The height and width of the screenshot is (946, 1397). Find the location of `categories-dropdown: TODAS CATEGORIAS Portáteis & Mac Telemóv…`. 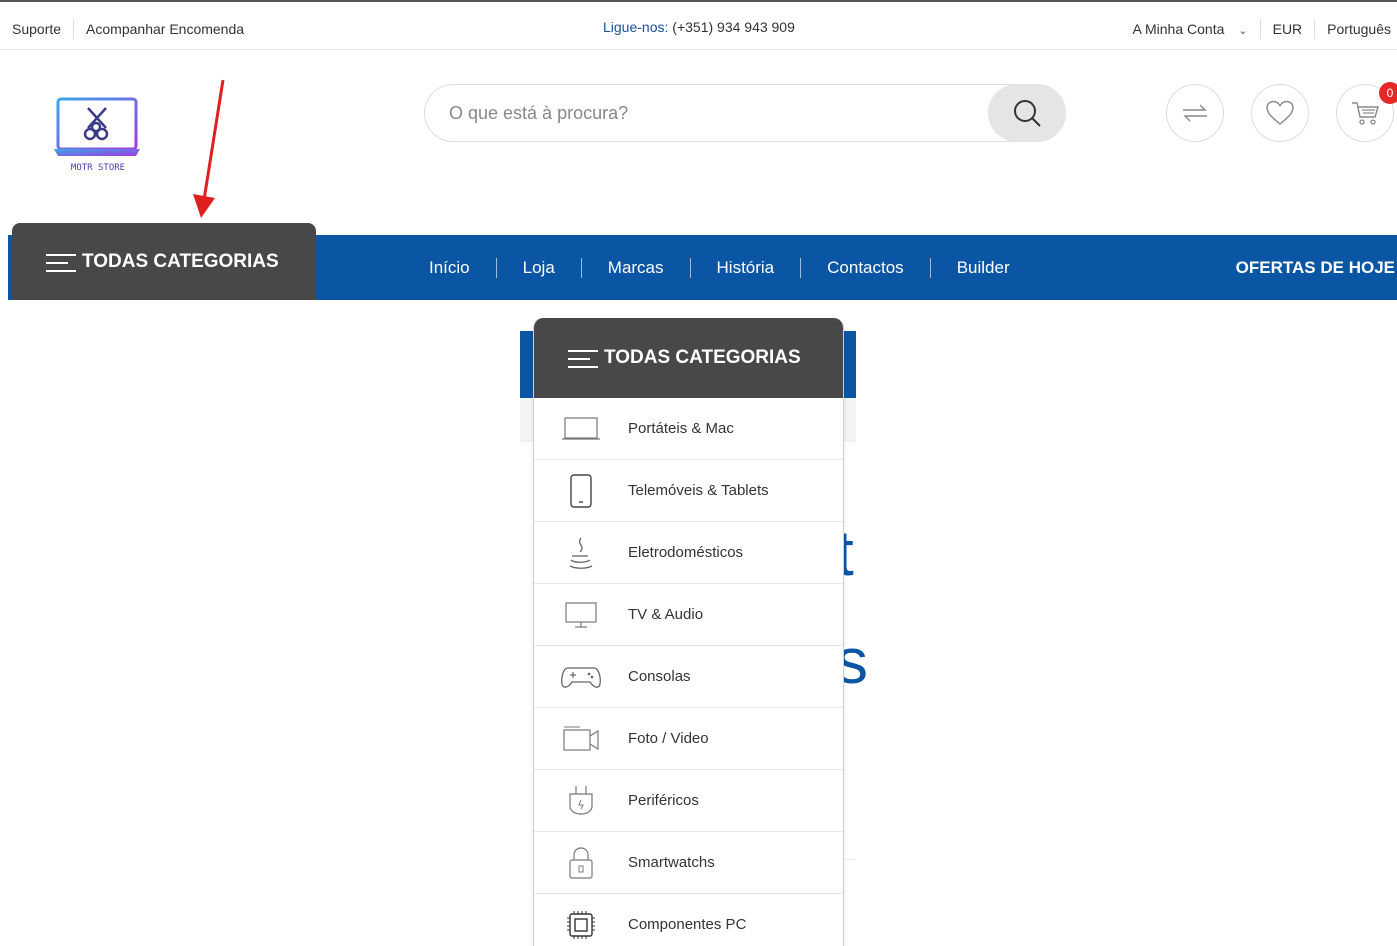

categories-dropdown: TODAS CATEGORIAS Portáteis & Mac Telemóv… is located at coordinates (688, 632).